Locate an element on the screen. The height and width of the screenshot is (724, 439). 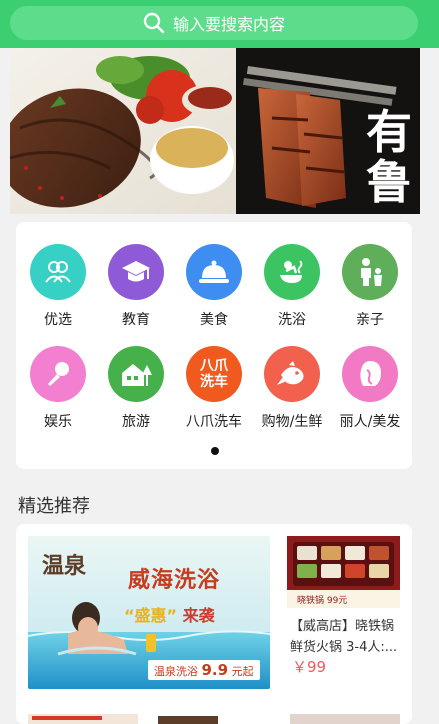
house-tree-icon is located at coordinates (136, 374).